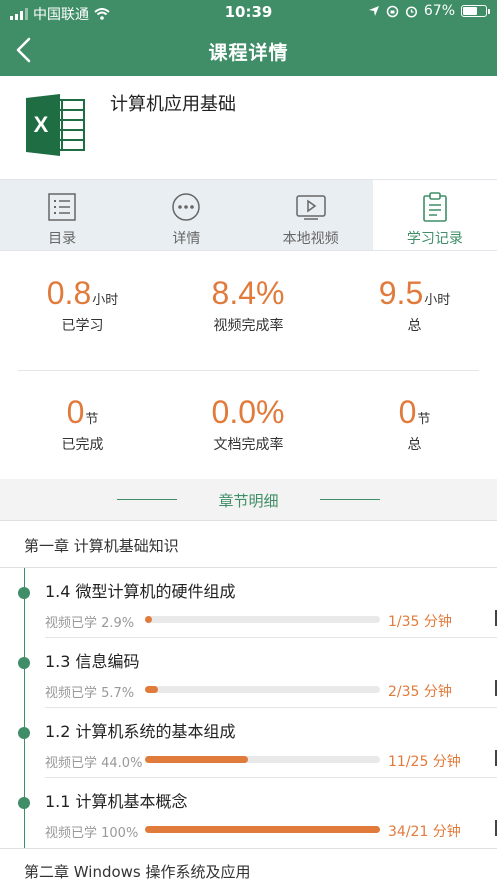 This screenshot has height=883, width=497. I want to click on tab-label: 本地视频, so click(310, 239).